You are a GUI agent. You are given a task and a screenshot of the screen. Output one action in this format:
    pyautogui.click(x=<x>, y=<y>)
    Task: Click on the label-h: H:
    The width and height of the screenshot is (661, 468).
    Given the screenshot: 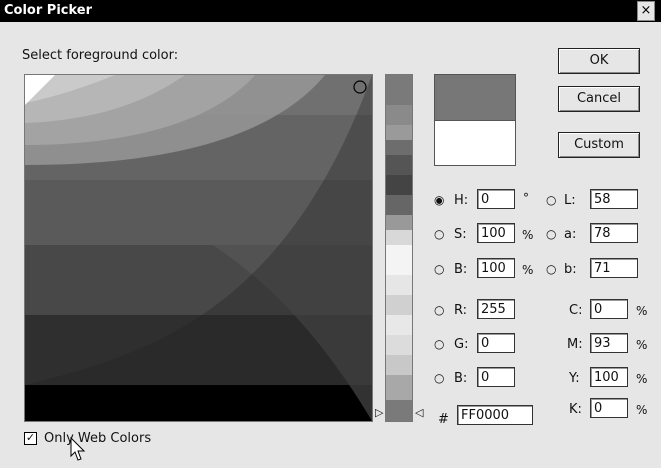 What is the action you would take?
    pyautogui.click(x=461, y=200)
    